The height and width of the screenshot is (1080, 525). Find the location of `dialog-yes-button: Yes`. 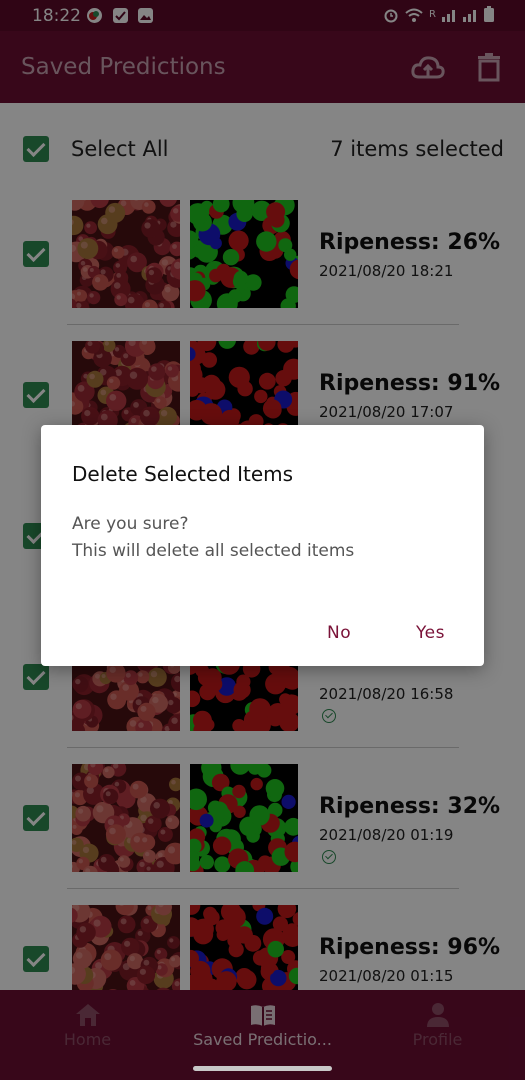

dialog-yes-button: Yes is located at coordinates (430, 633).